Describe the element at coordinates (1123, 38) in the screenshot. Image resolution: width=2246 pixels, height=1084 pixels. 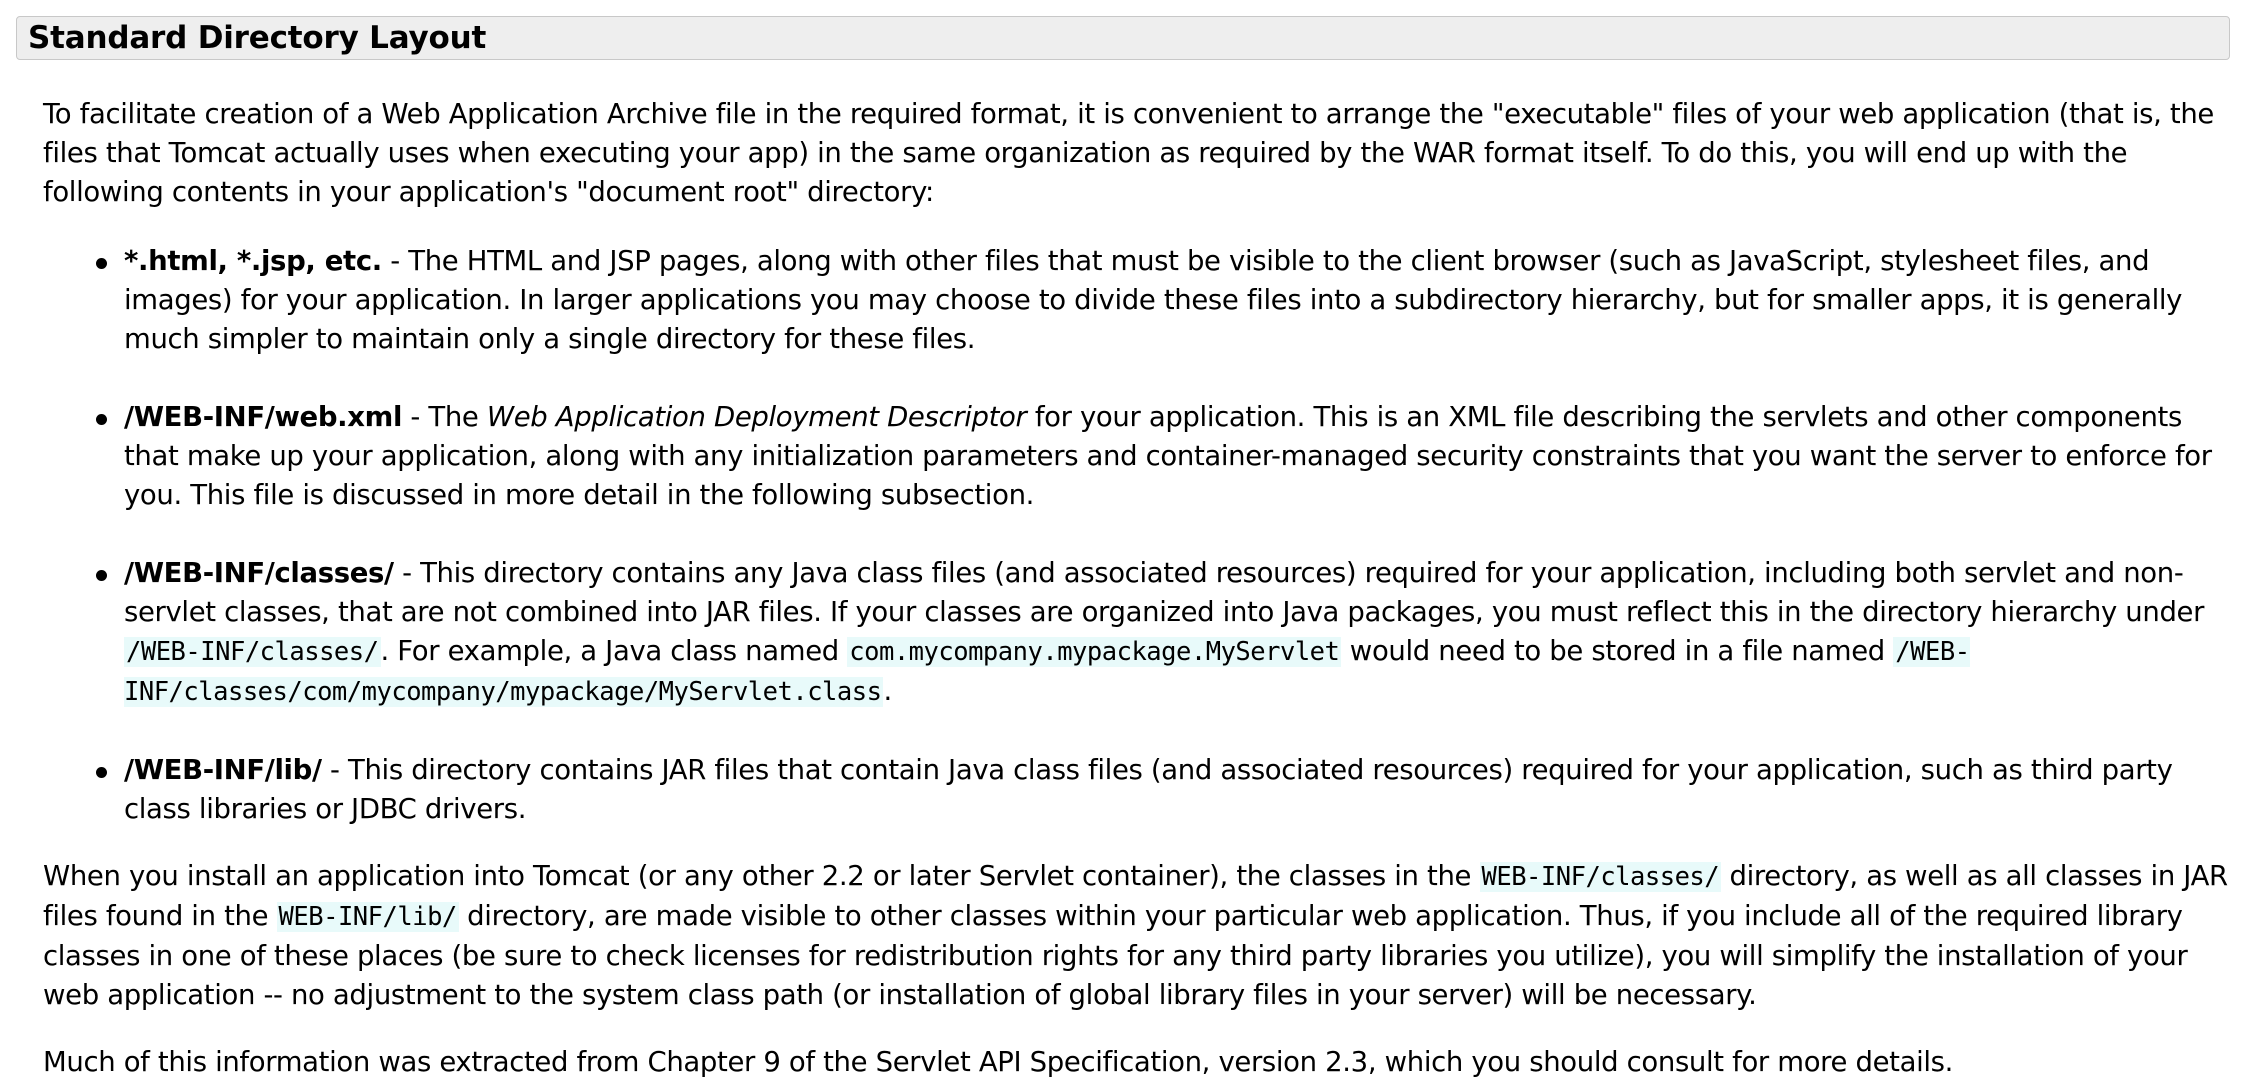
I see `section-header: Standard Directory Layout` at that location.